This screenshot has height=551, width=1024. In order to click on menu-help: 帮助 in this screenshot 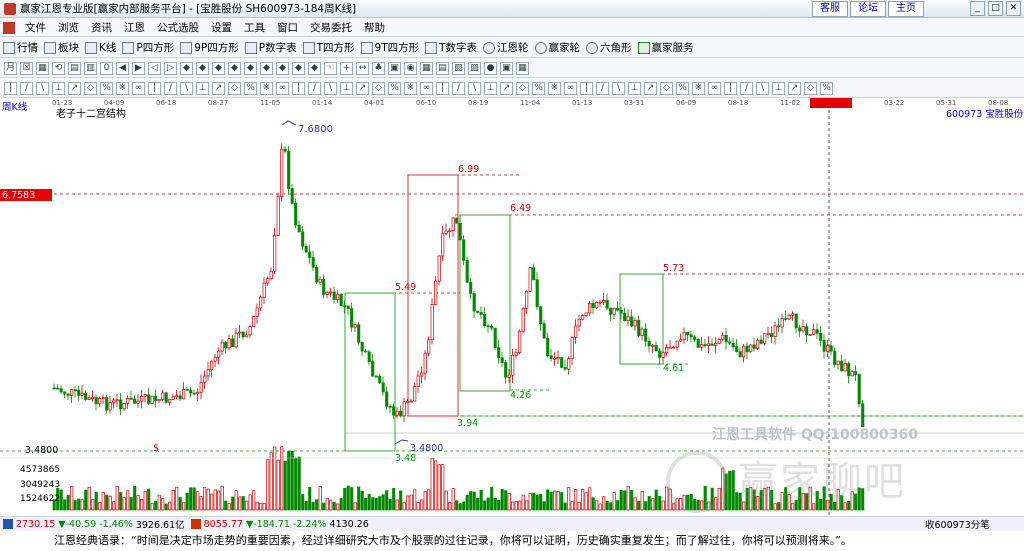, I will do `click(374, 27)`.